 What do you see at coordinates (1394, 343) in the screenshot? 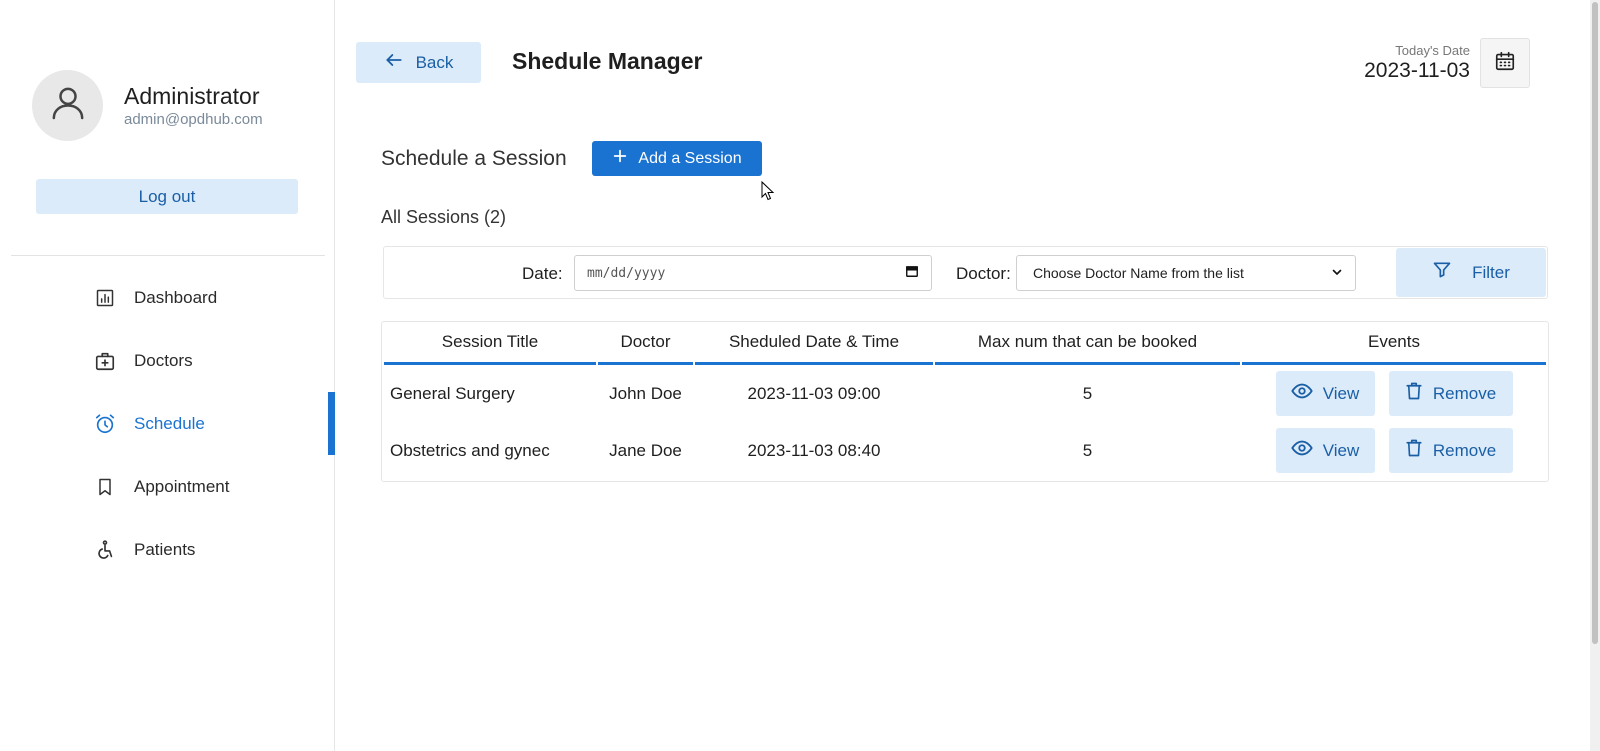
I see `column-header-events: Events` at bounding box center [1394, 343].